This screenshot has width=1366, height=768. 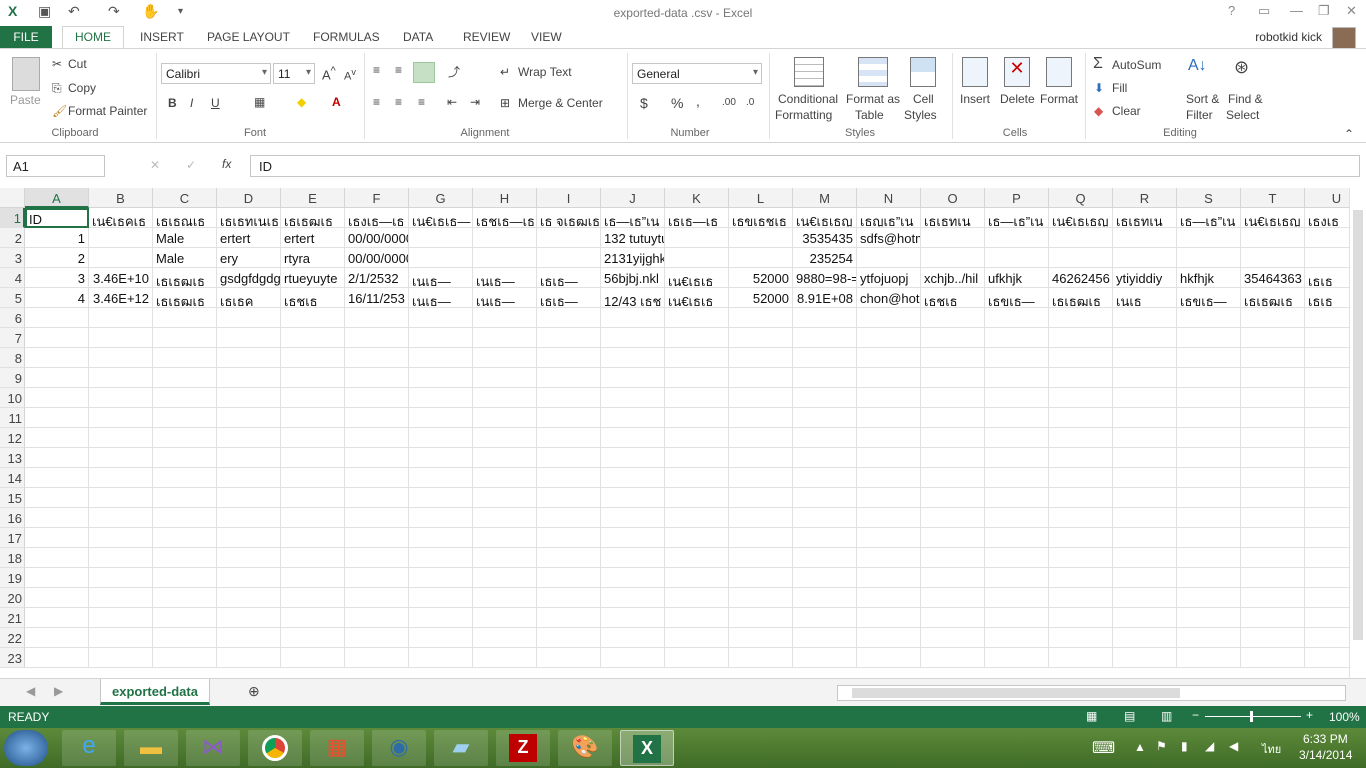 I want to click on column-header: I, so click(x=569, y=198).